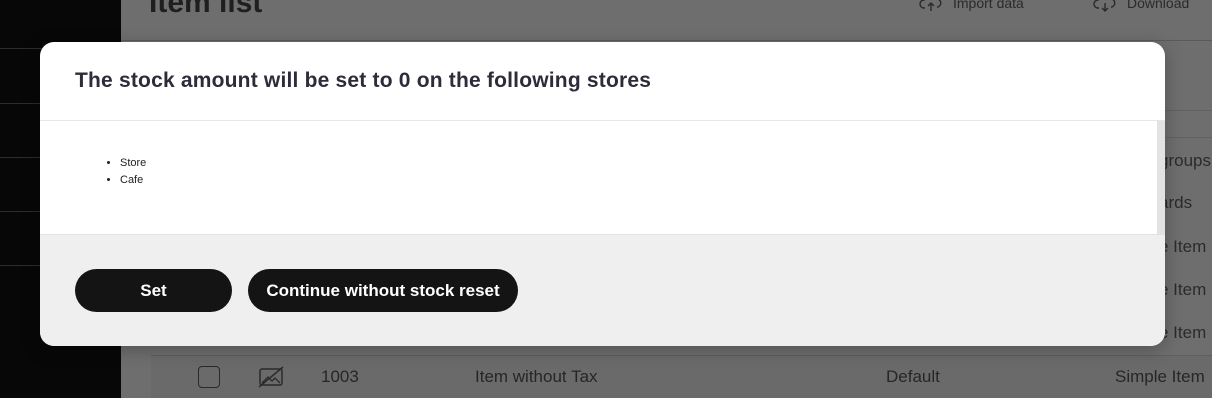 Image resolution: width=1212 pixels, height=398 pixels. I want to click on cloud-download-icon, so click(1104, 6).